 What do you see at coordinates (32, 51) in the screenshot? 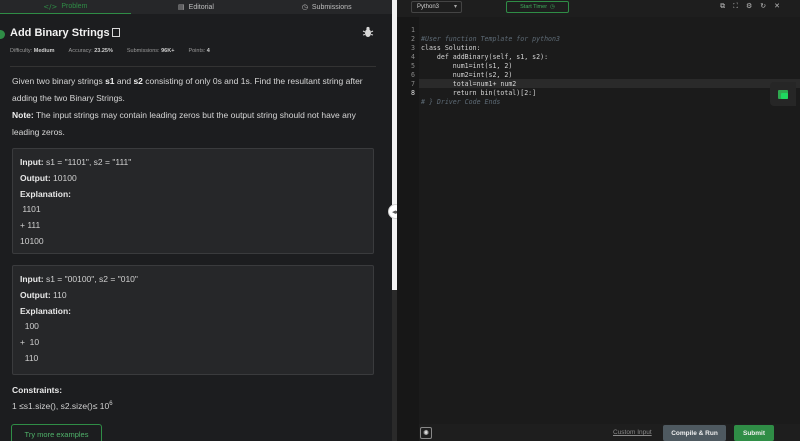
I see `difficulty: Difficulty: Medium` at bounding box center [32, 51].